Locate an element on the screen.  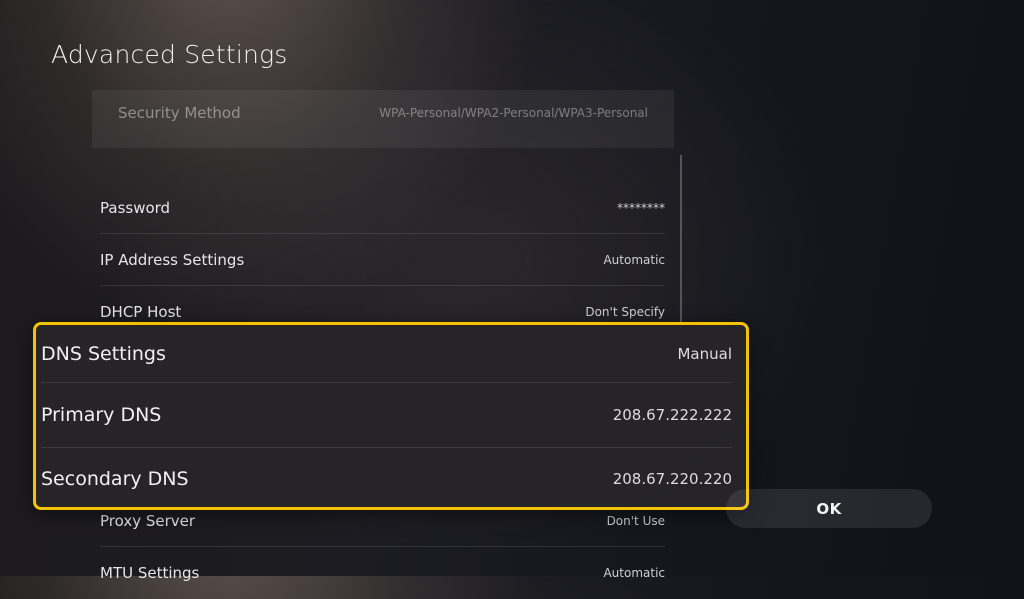
scrollbar is located at coordinates (681, 242).